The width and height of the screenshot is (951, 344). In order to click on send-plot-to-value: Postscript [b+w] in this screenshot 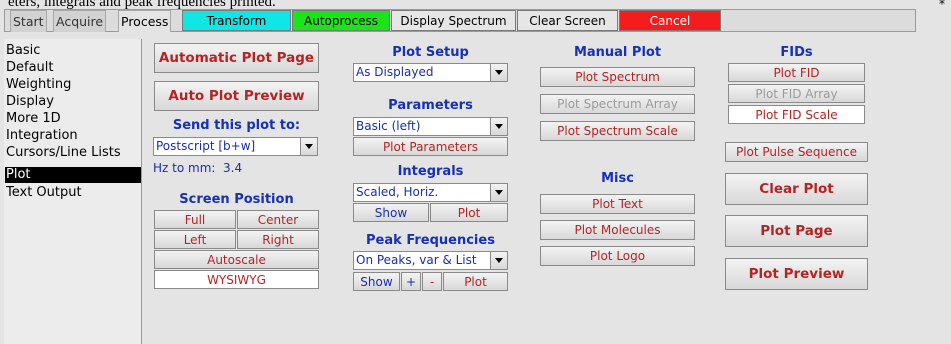, I will do `click(206, 146)`.